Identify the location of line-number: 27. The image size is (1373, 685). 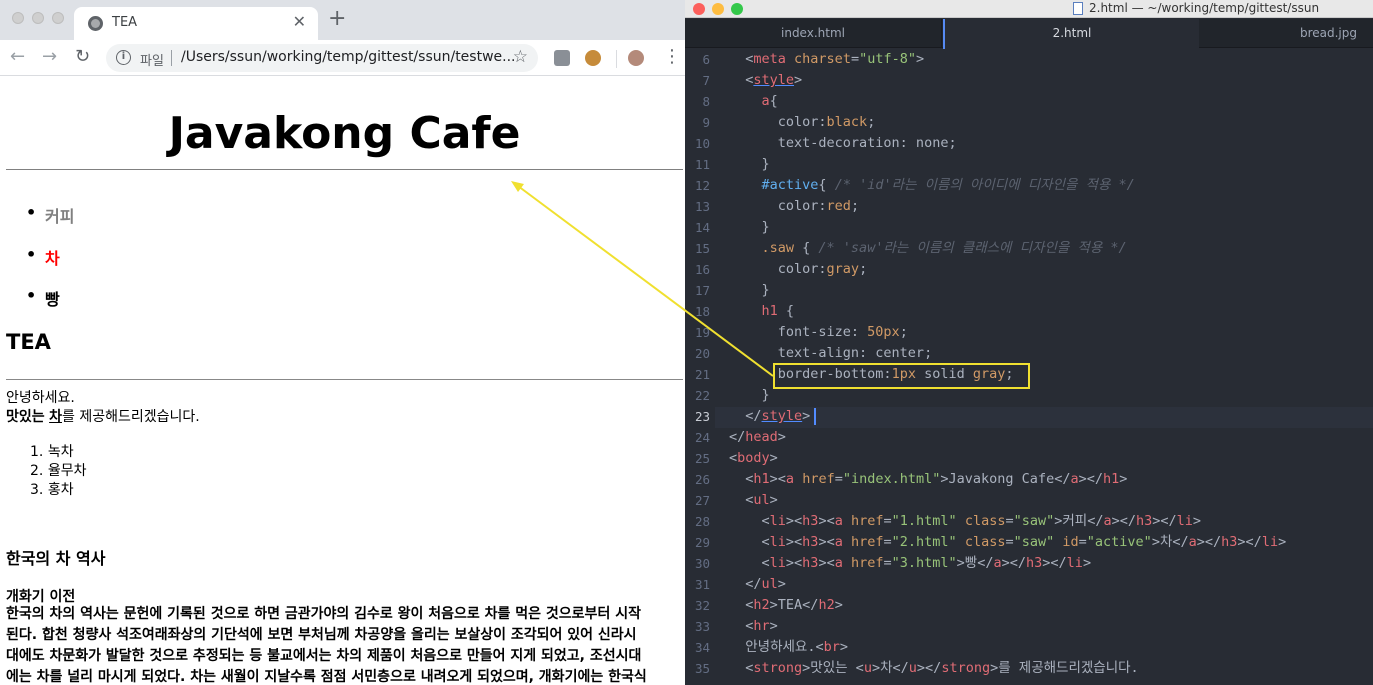
(702, 500).